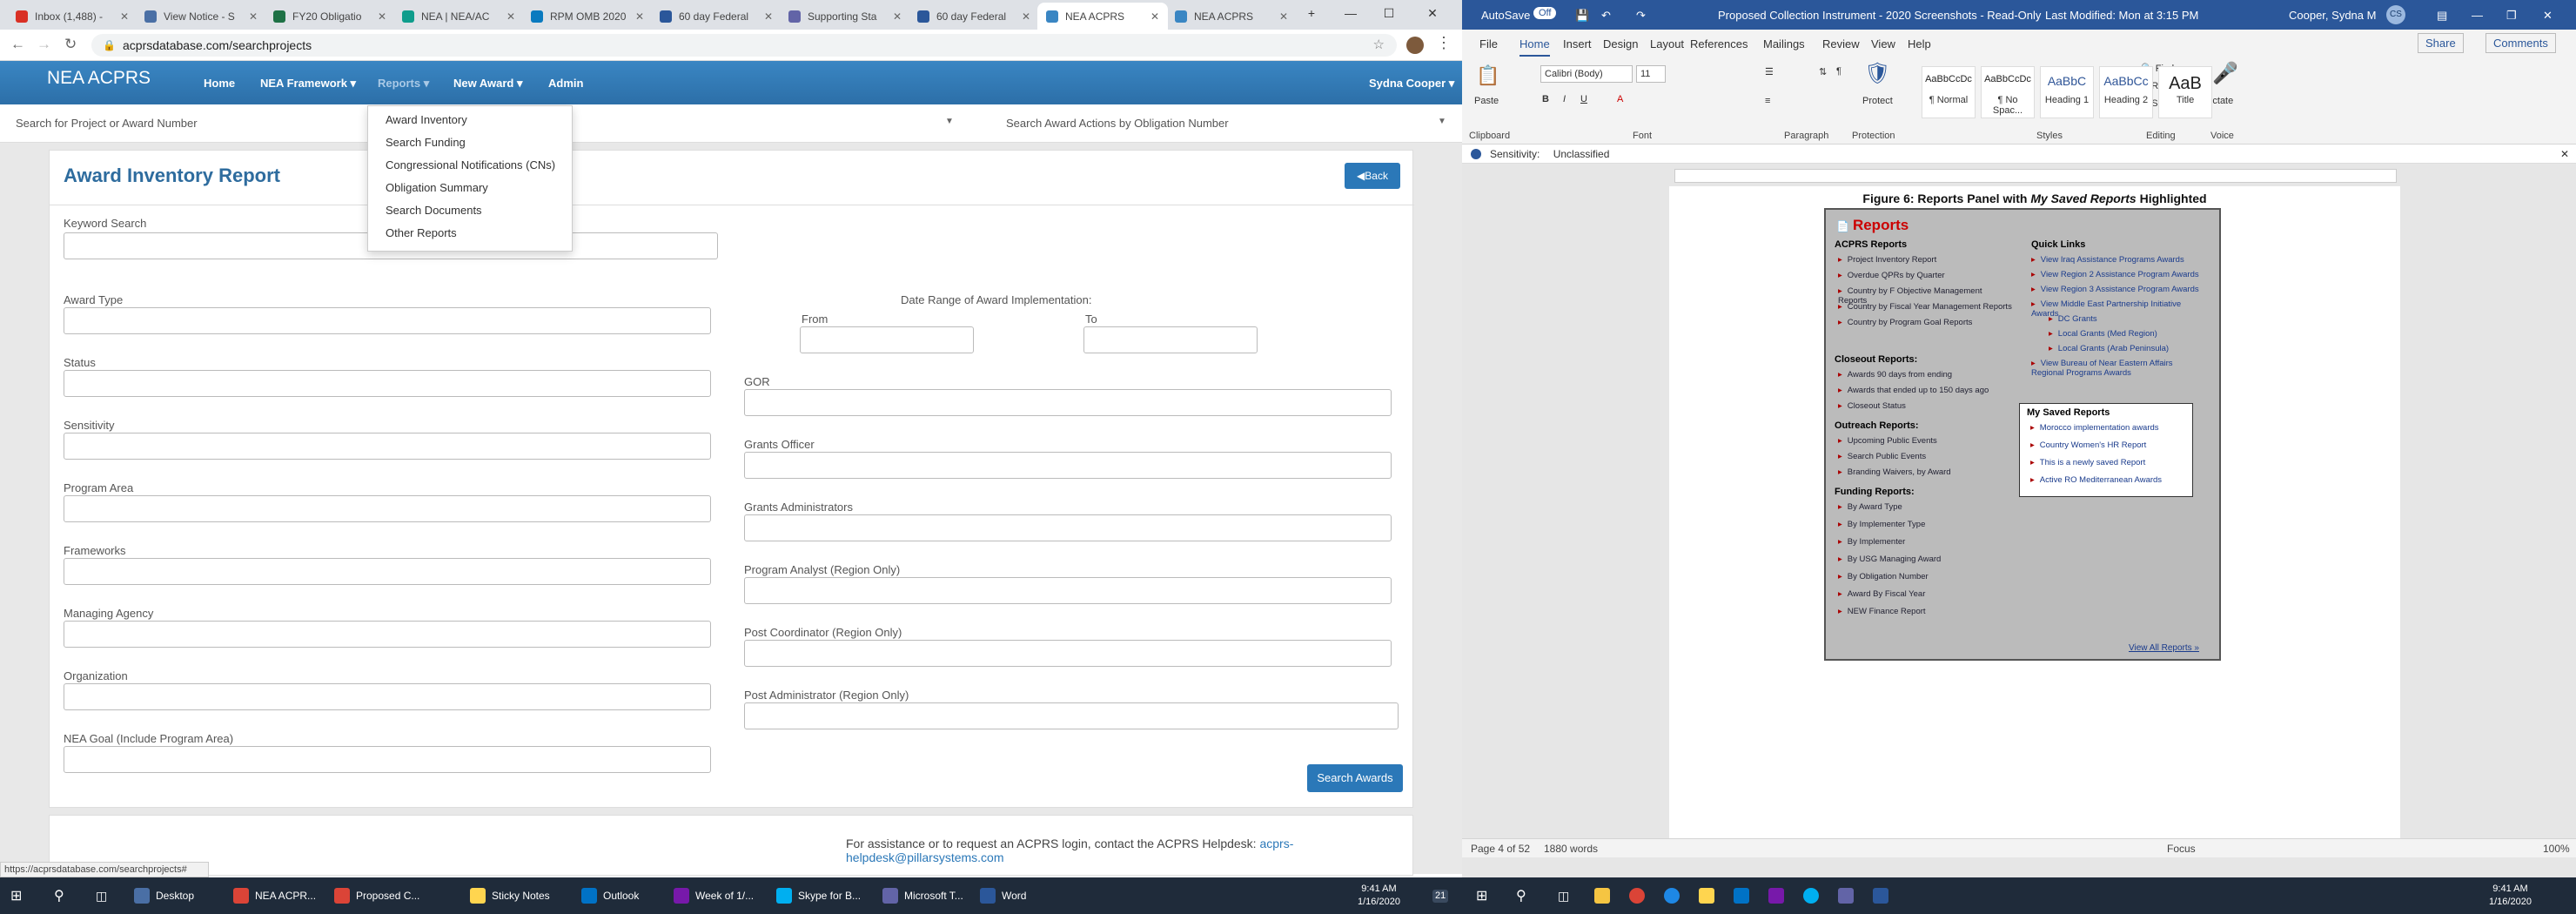 The height and width of the screenshot is (914, 2576). What do you see at coordinates (2510, 896) in the screenshot?
I see `taskbar-clock: 9:41 AM 1/16/2020` at bounding box center [2510, 896].